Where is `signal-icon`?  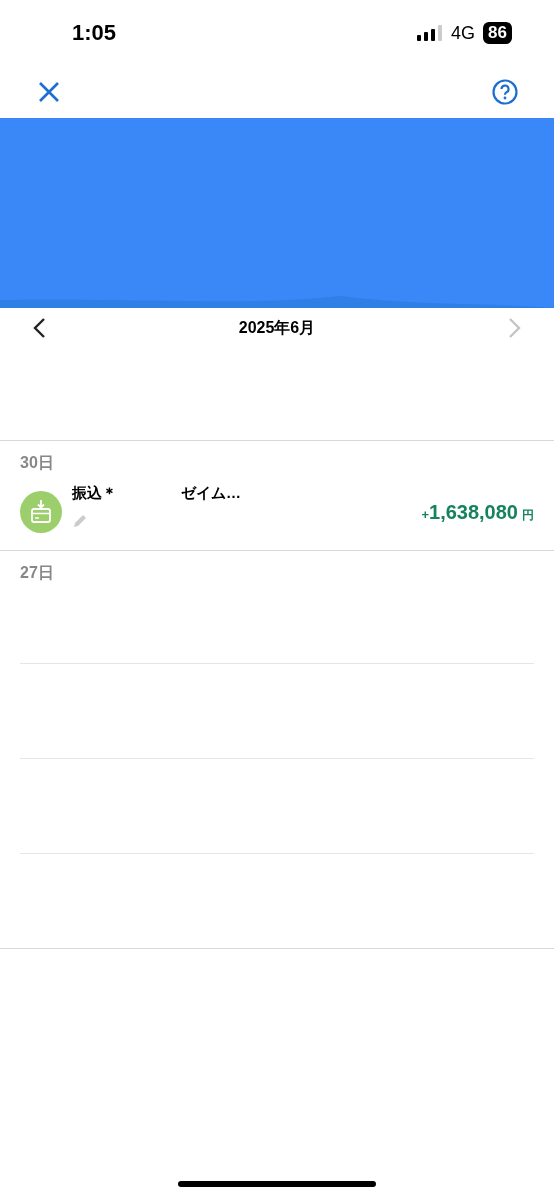
signal-icon is located at coordinates (430, 33).